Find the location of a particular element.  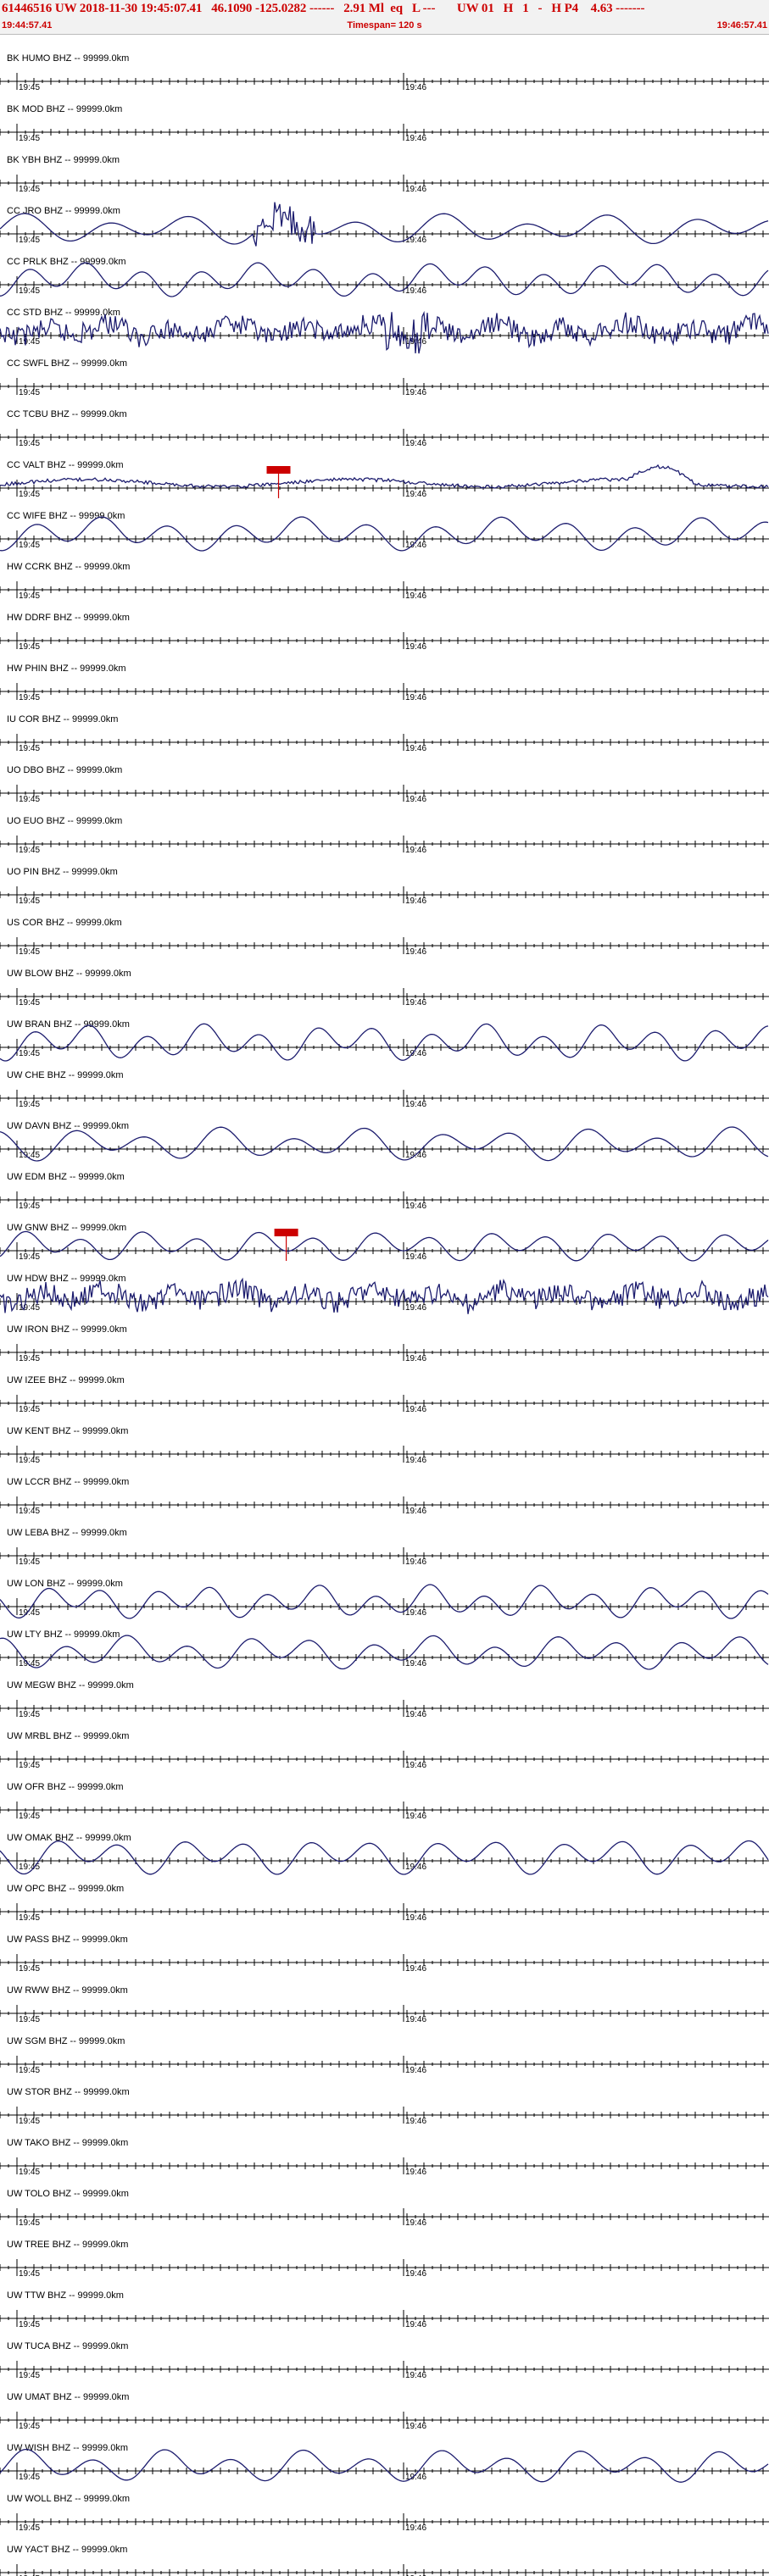

channel-row: UO DBO BHZ -- 99999.0km 19:45 19:46 is located at coordinates (384, 784).